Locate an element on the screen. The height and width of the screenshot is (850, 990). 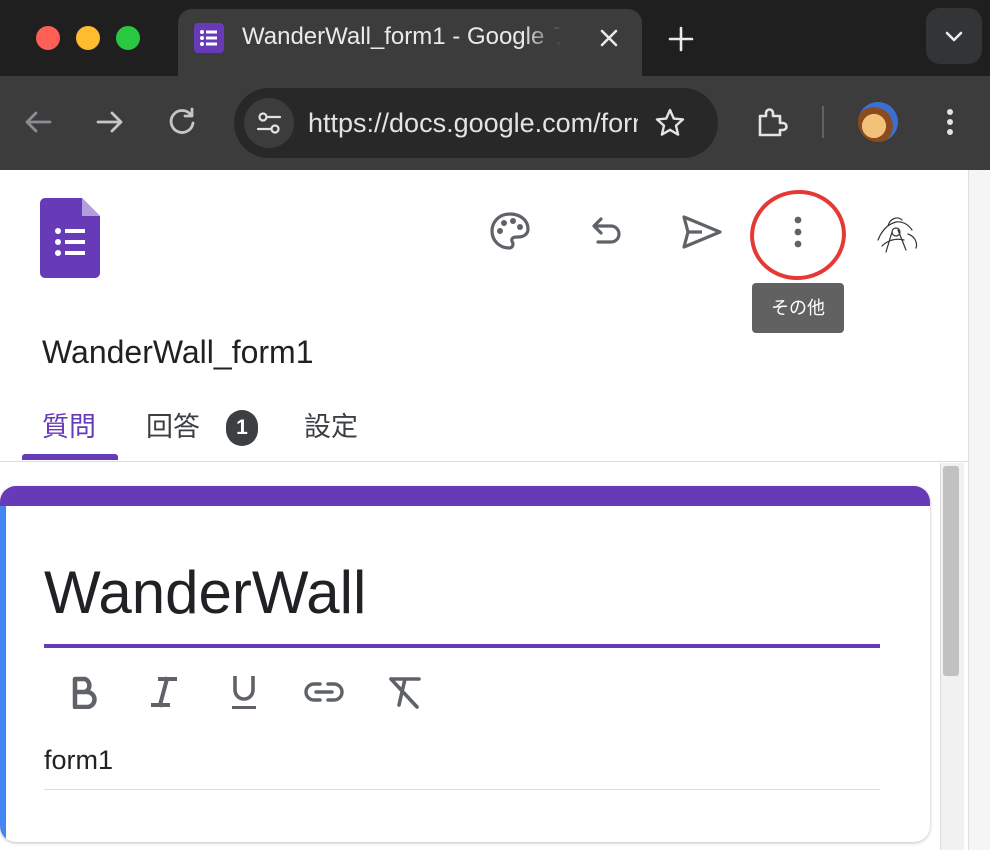
red-highlight-circle is located at coordinates (798, 235).